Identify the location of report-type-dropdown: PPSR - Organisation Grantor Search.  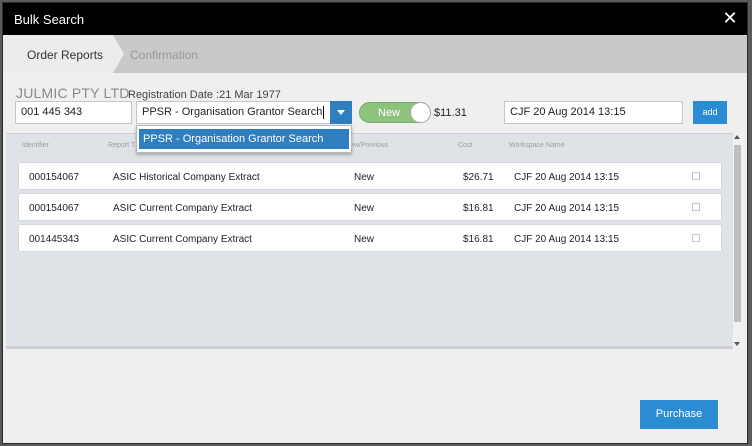
(244, 139).